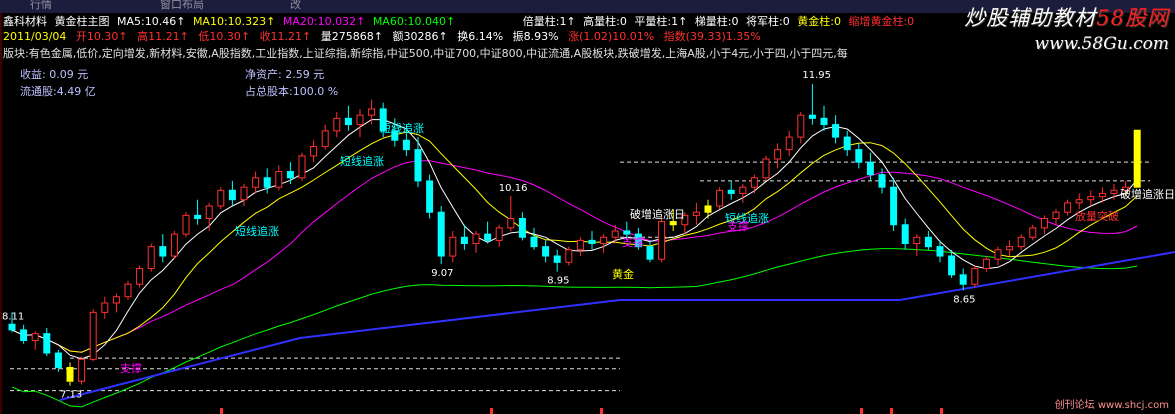 Image resolution: width=1175 pixels, height=414 pixels. I want to click on watermark-title-right: 58股网, so click(1132, 18).